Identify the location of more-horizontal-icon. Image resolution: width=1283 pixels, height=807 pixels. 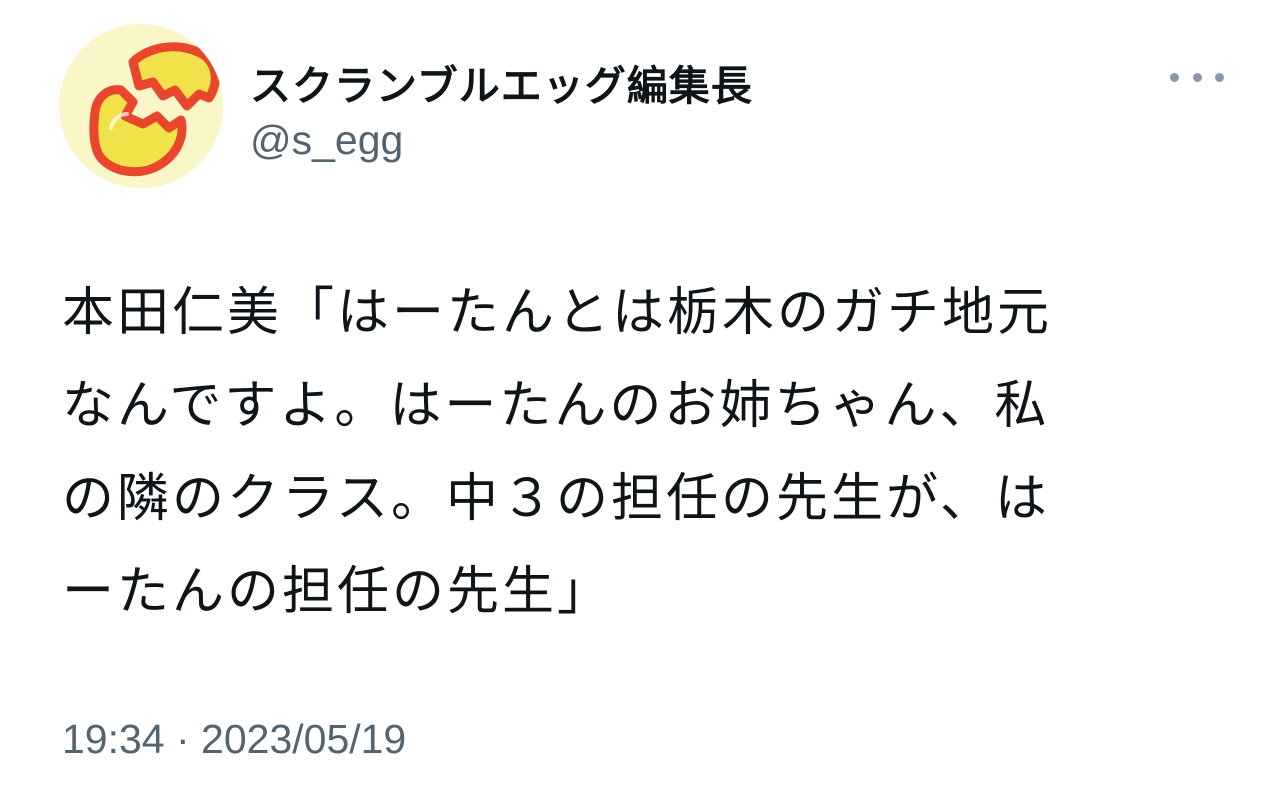
(1174, 77).